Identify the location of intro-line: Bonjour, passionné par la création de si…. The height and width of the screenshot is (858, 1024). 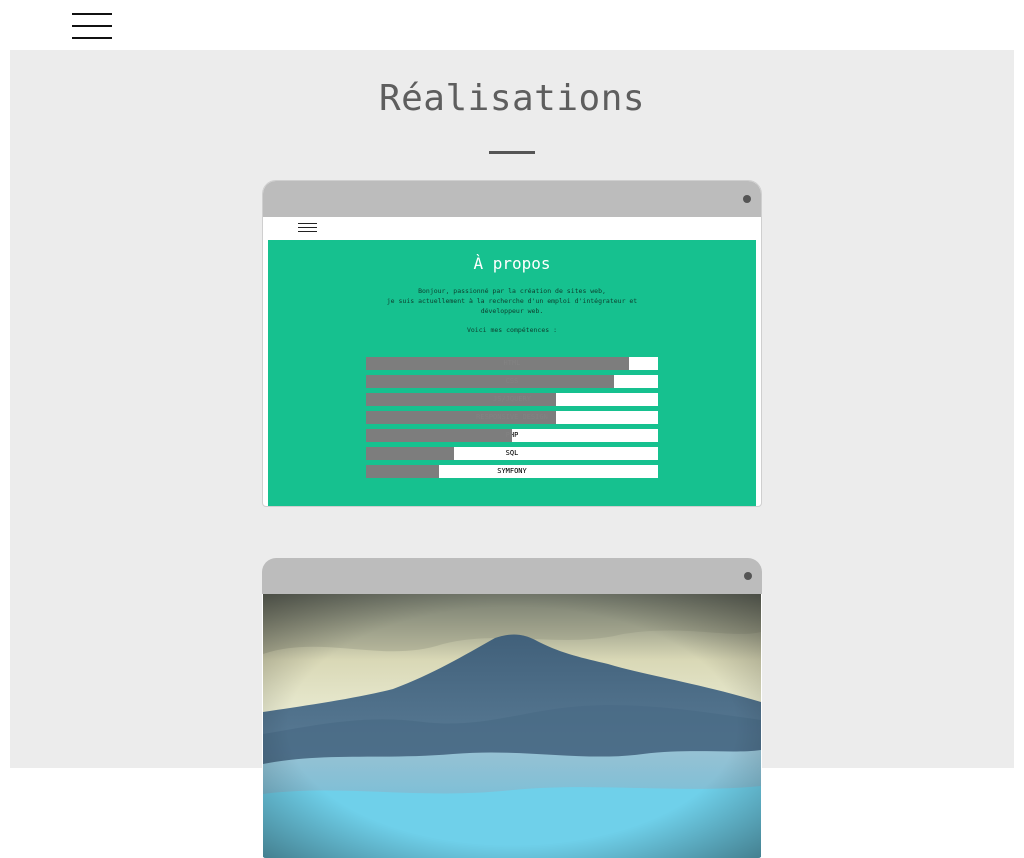
(512, 291).